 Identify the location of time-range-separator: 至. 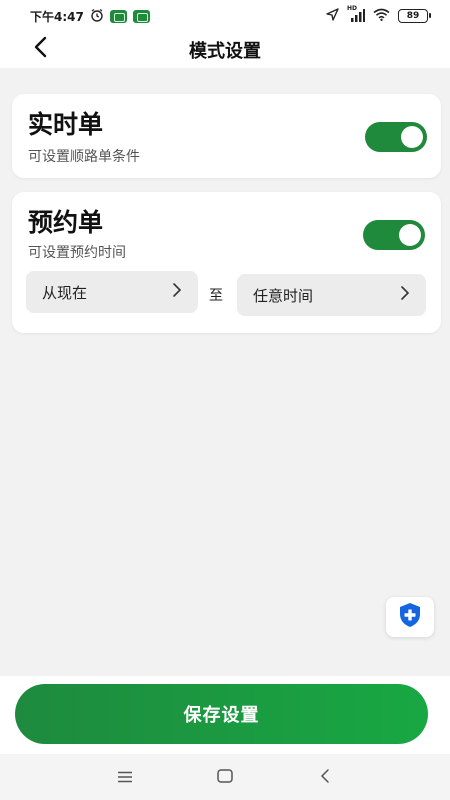
(216, 296).